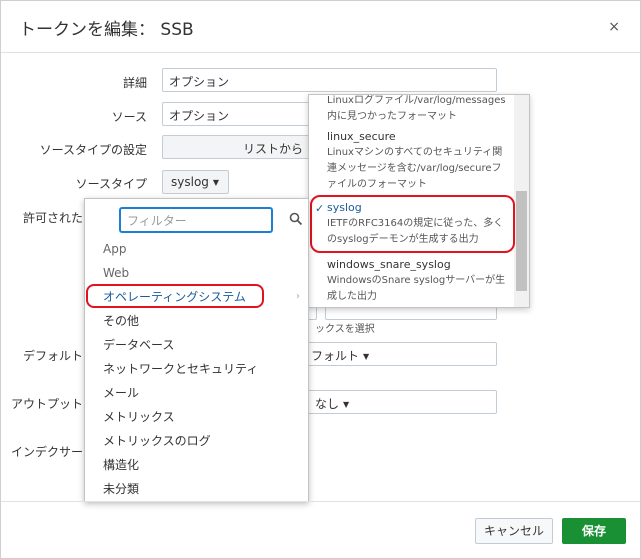  What do you see at coordinates (298, 296) in the screenshot?
I see `chevron-right-icon: ›` at bounding box center [298, 296].